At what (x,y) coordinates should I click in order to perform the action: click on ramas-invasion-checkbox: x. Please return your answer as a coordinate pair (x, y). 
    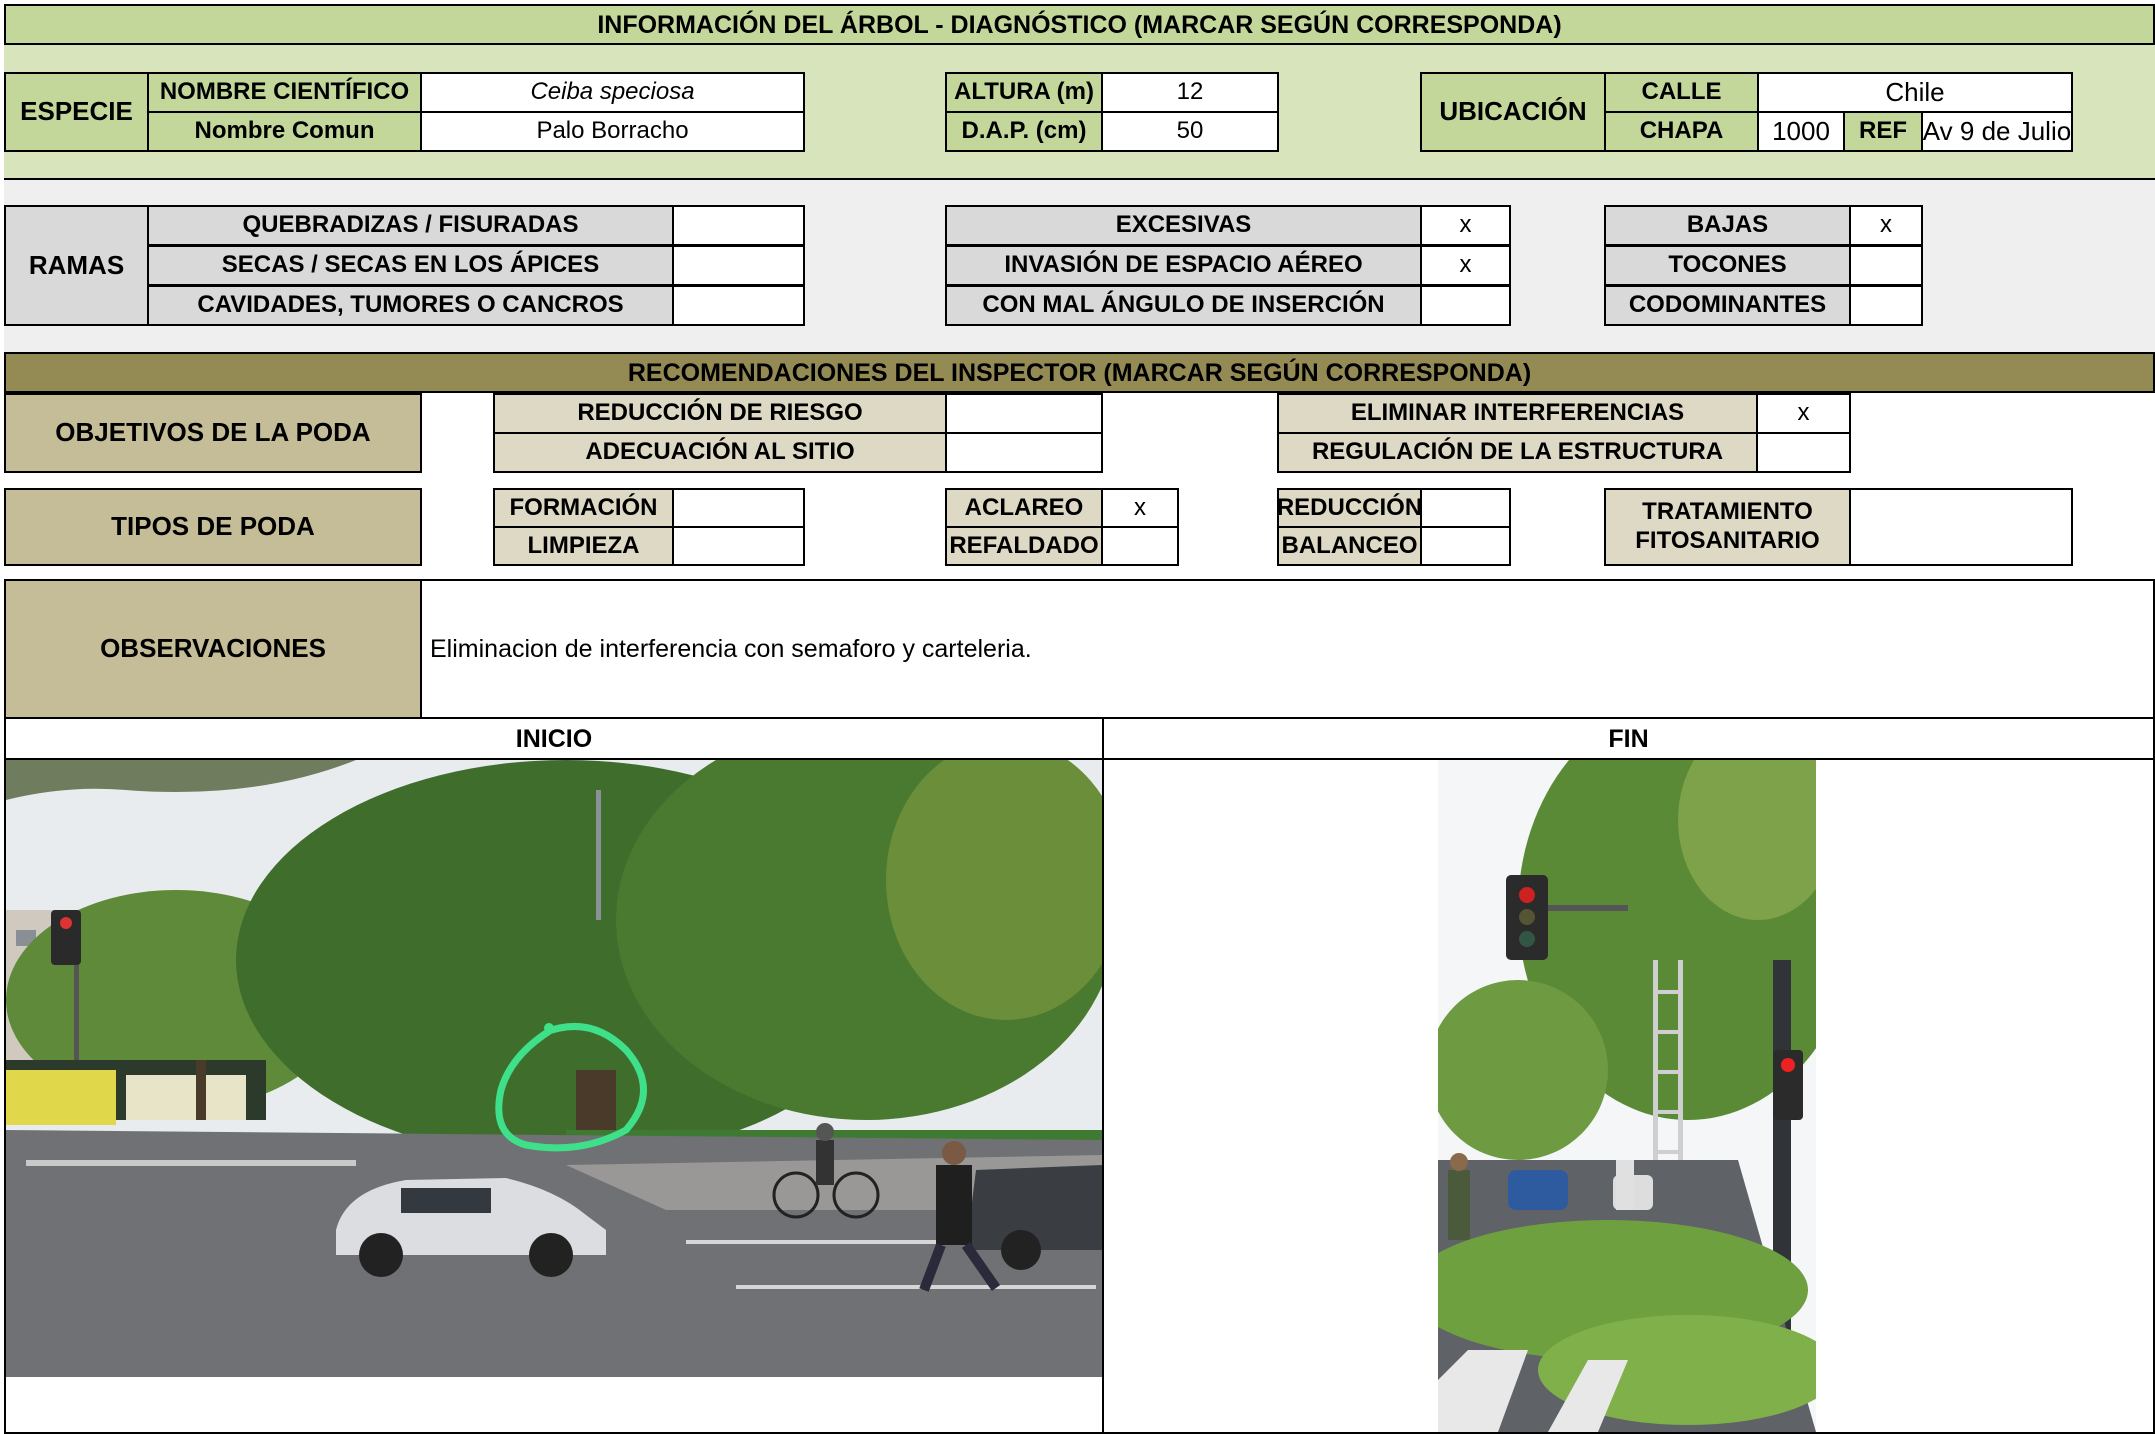
    Looking at the image, I should click on (1465, 265).